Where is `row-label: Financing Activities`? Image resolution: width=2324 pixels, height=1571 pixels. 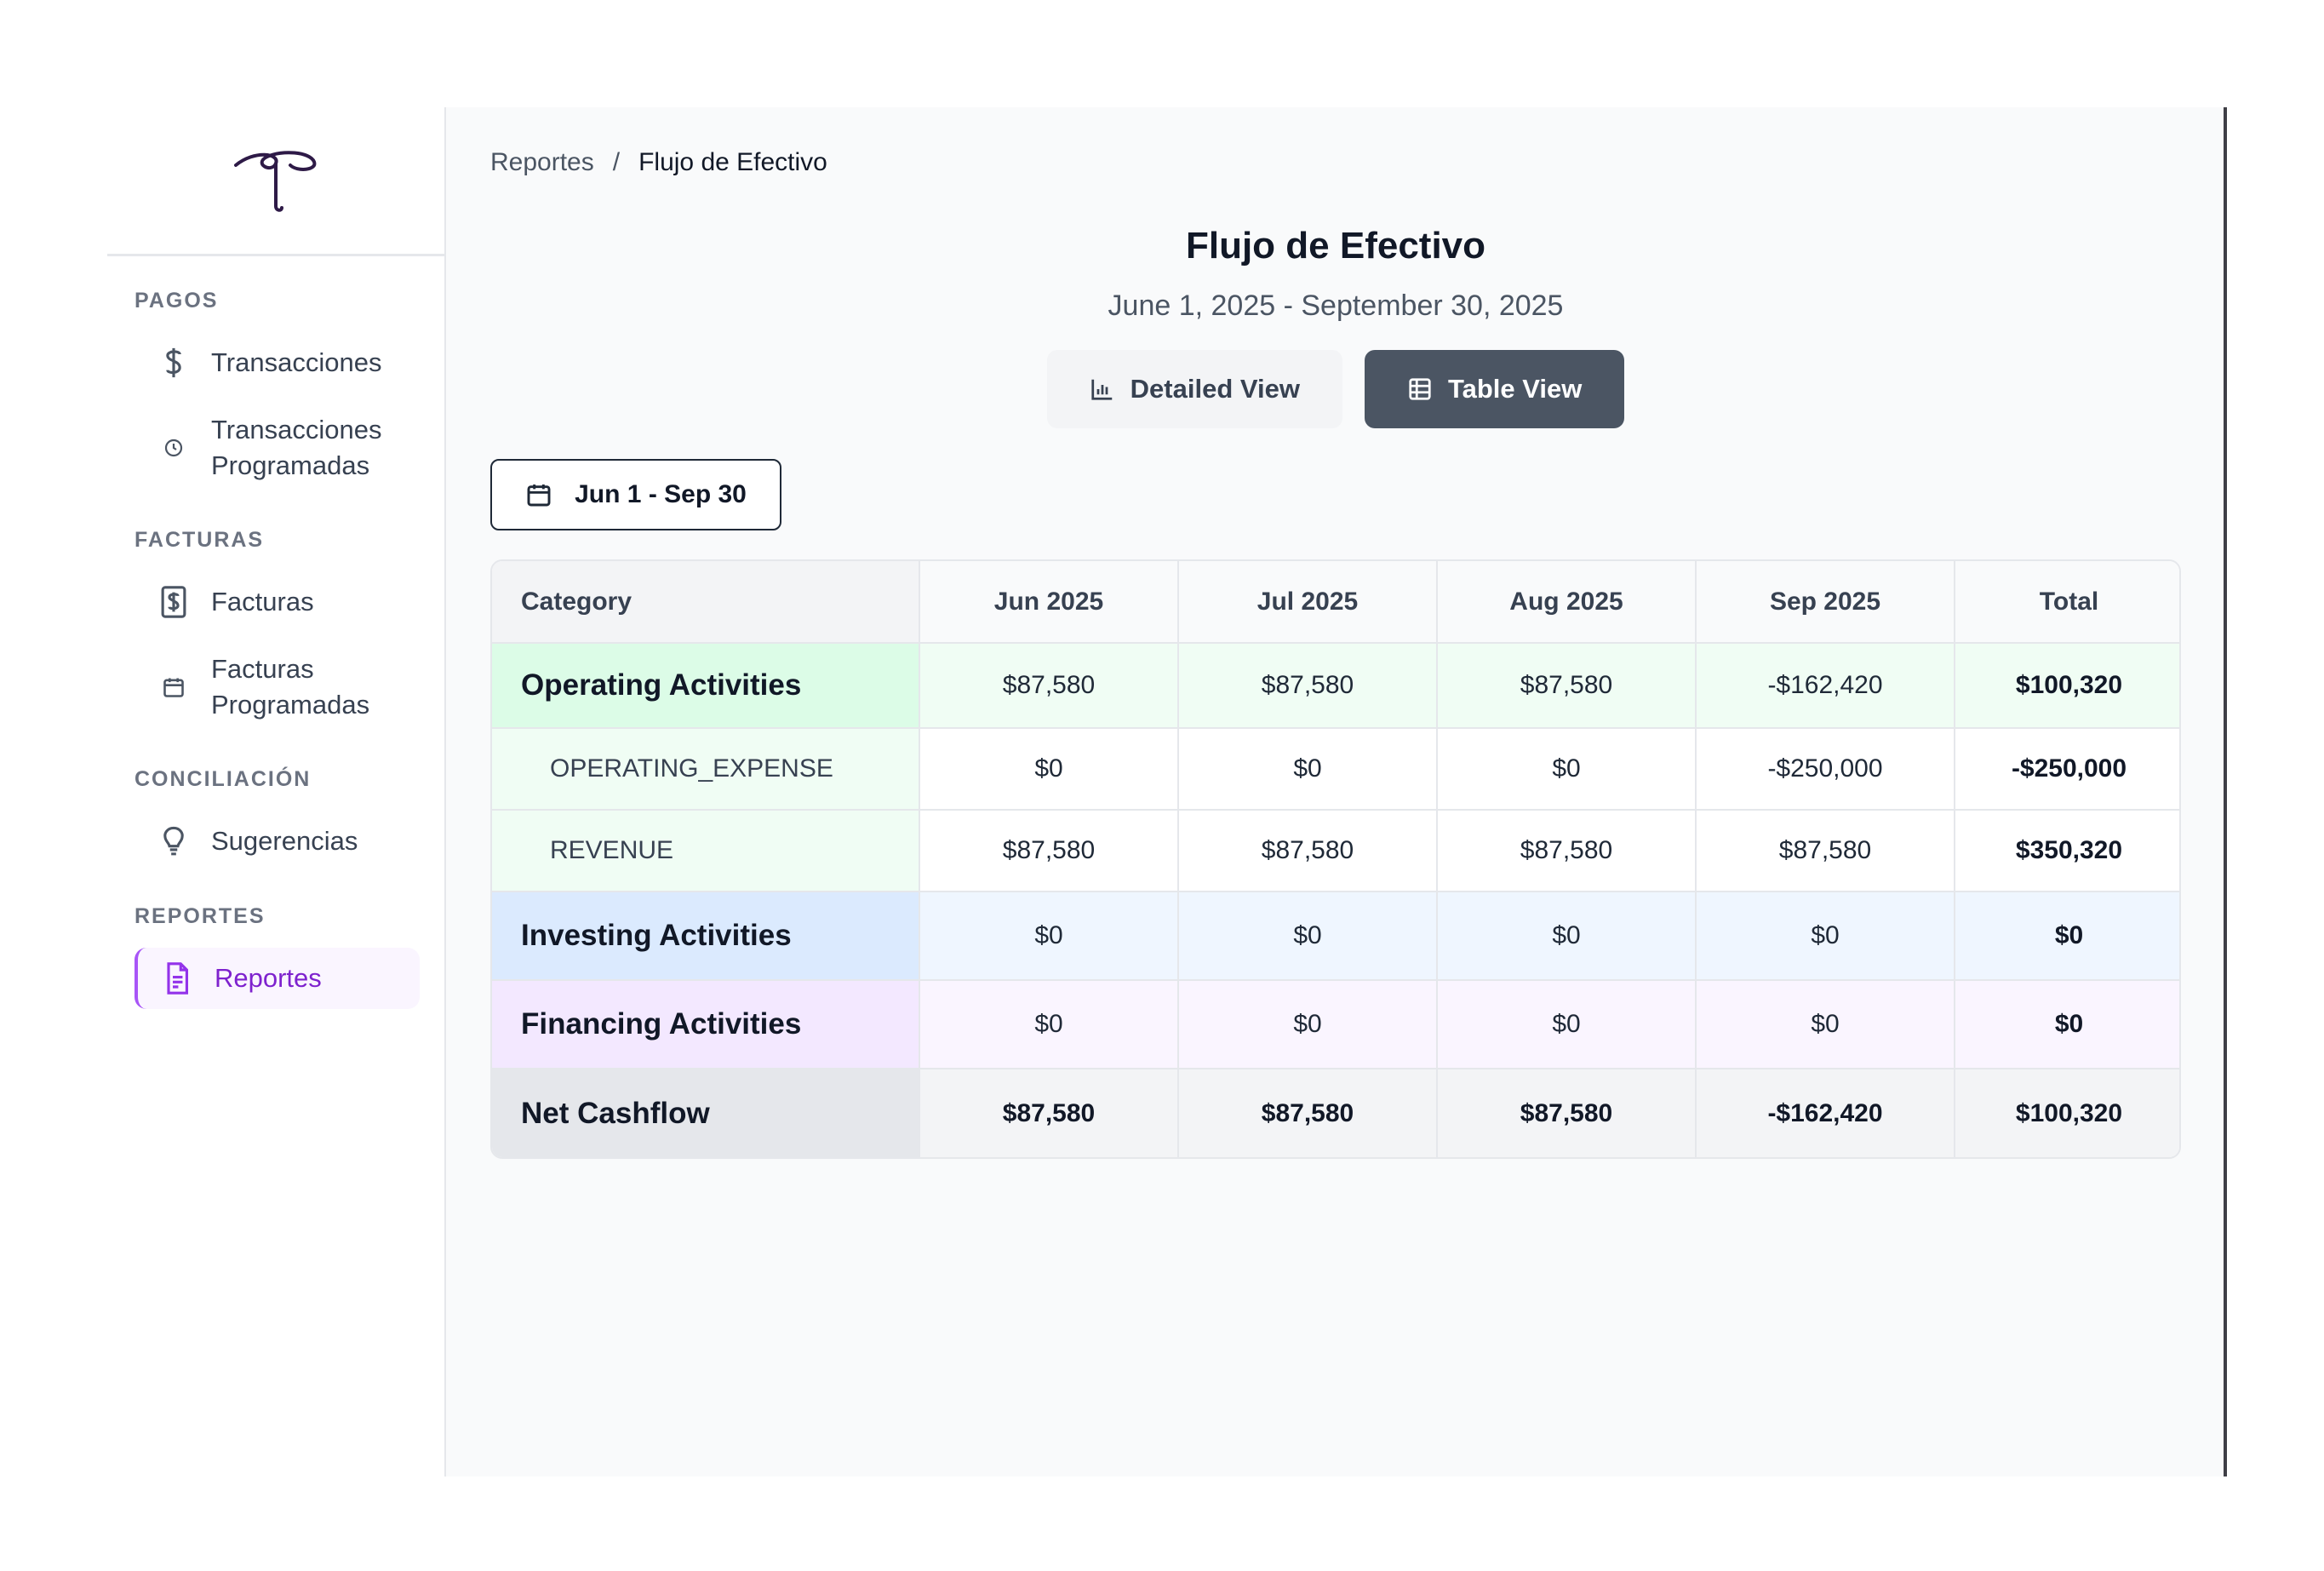 row-label: Financing Activities is located at coordinates (706, 1025).